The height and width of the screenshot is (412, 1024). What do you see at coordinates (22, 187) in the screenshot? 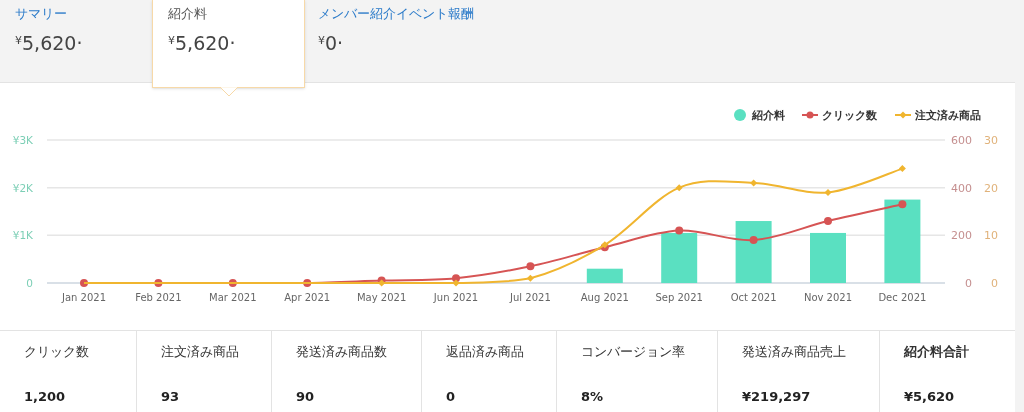
I see `axis-label: ¥2K` at bounding box center [22, 187].